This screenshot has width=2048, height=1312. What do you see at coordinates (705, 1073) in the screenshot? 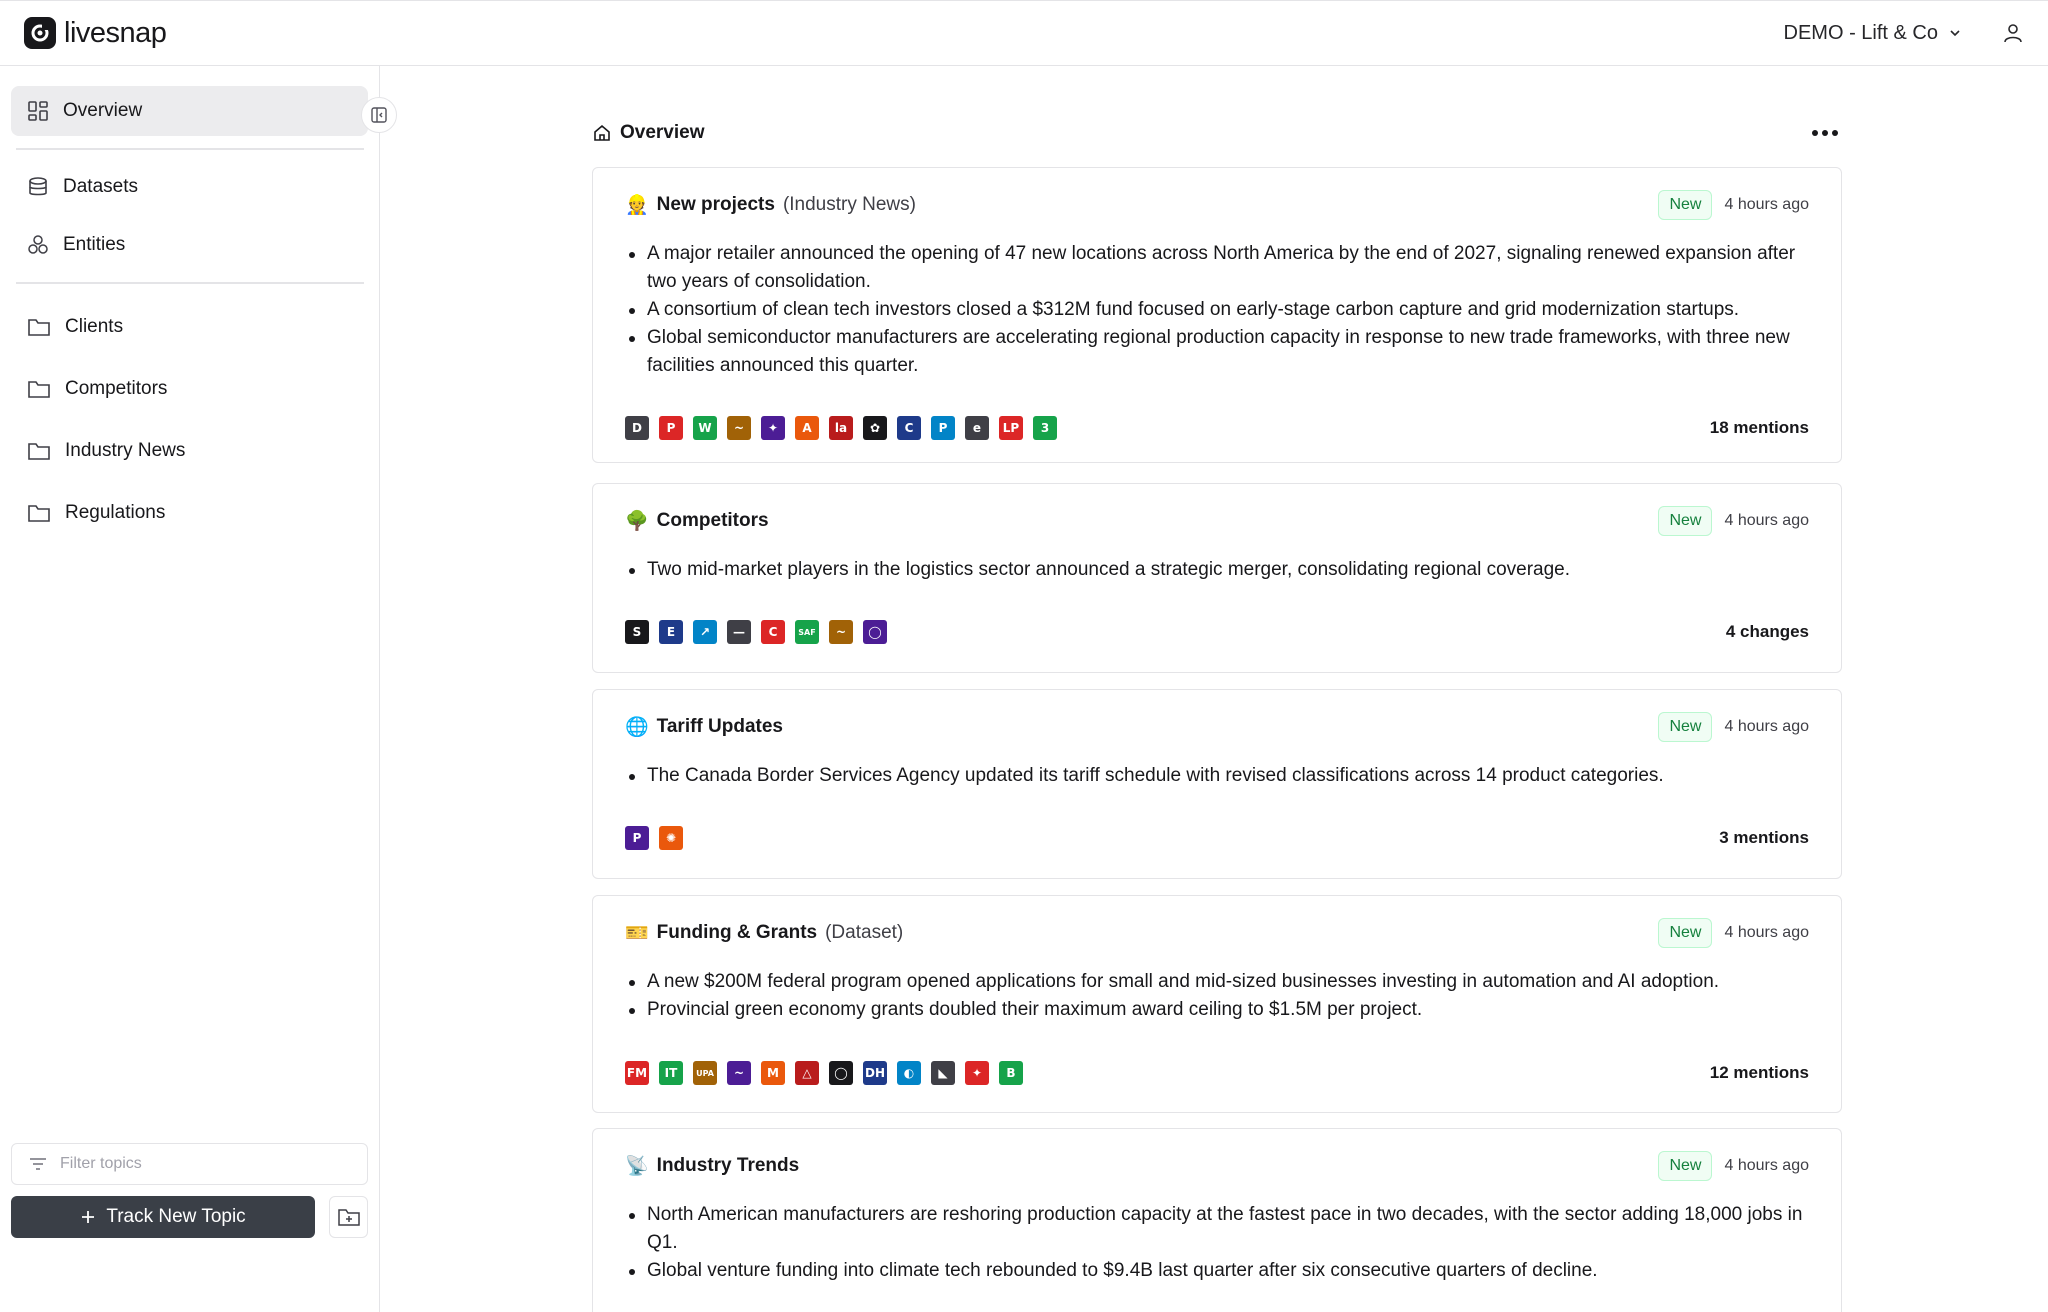
I see `source-logo-icon: UPA` at bounding box center [705, 1073].